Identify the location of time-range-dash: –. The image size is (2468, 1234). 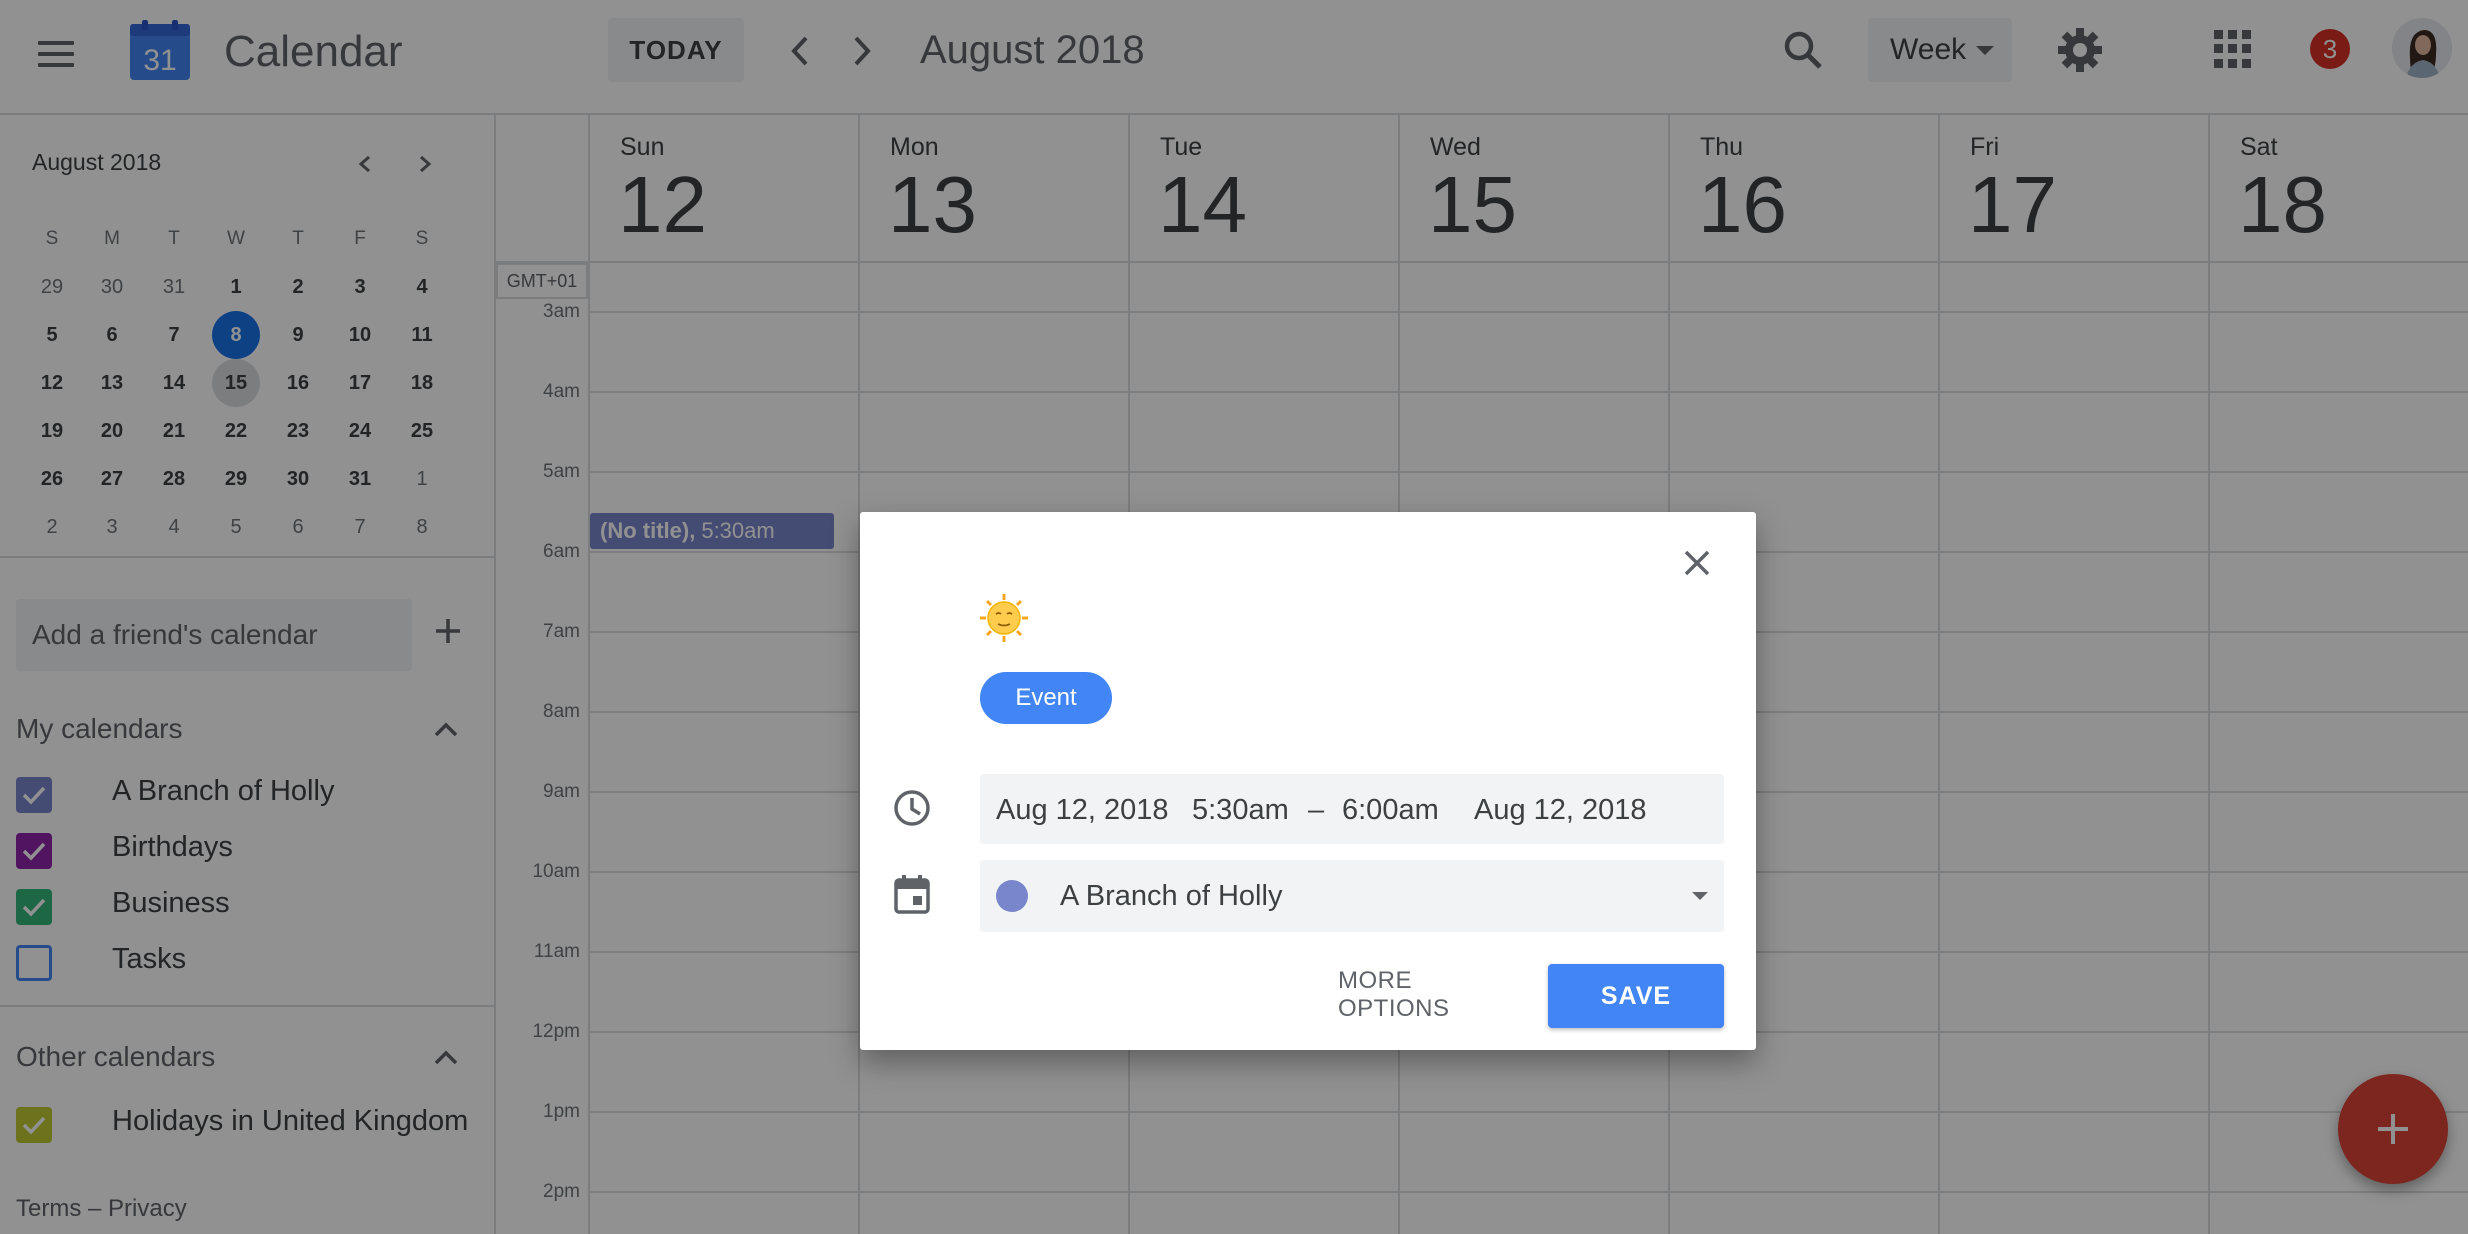
(1316, 810).